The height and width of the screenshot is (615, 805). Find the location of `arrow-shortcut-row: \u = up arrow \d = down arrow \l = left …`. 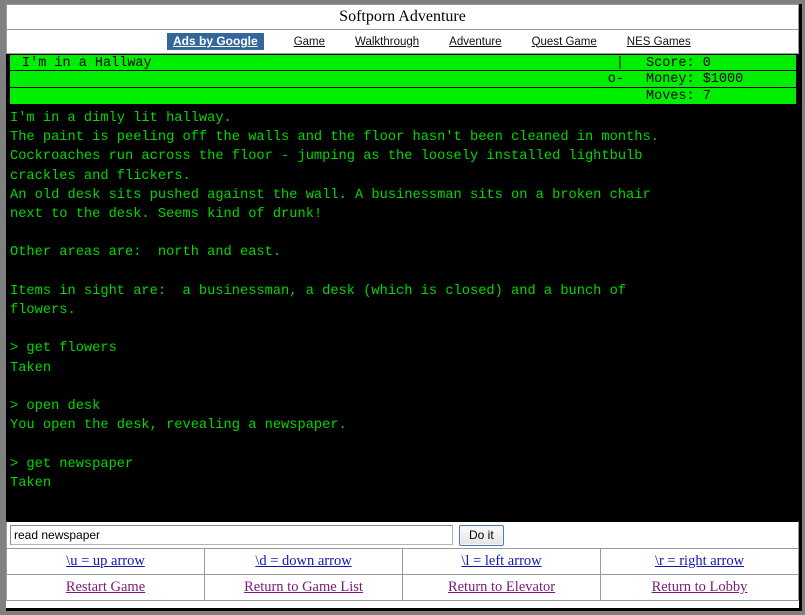

arrow-shortcut-row: \u = up arrow \d = down arrow \l = left … is located at coordinates (402, 562).